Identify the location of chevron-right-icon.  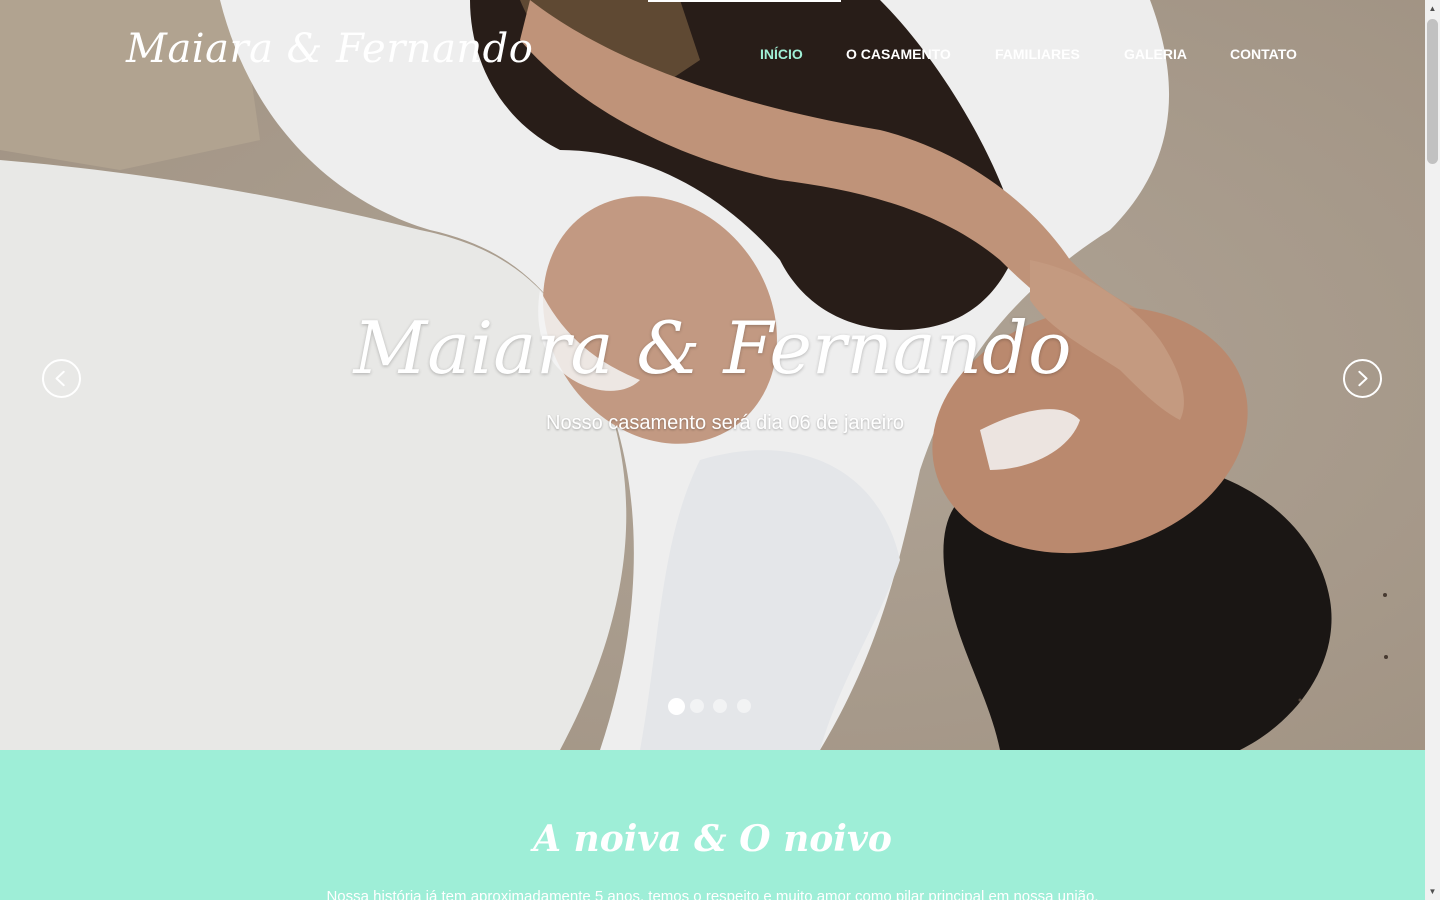
(1363, 378).